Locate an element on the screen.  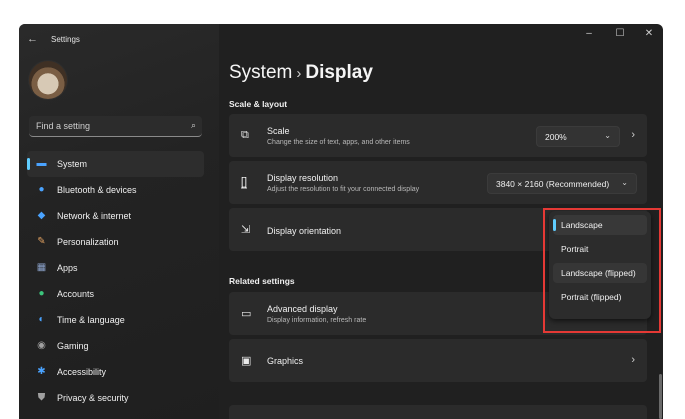
sidebar-item-time-language: ◐ Time & language is located at coordinates (115, 320).